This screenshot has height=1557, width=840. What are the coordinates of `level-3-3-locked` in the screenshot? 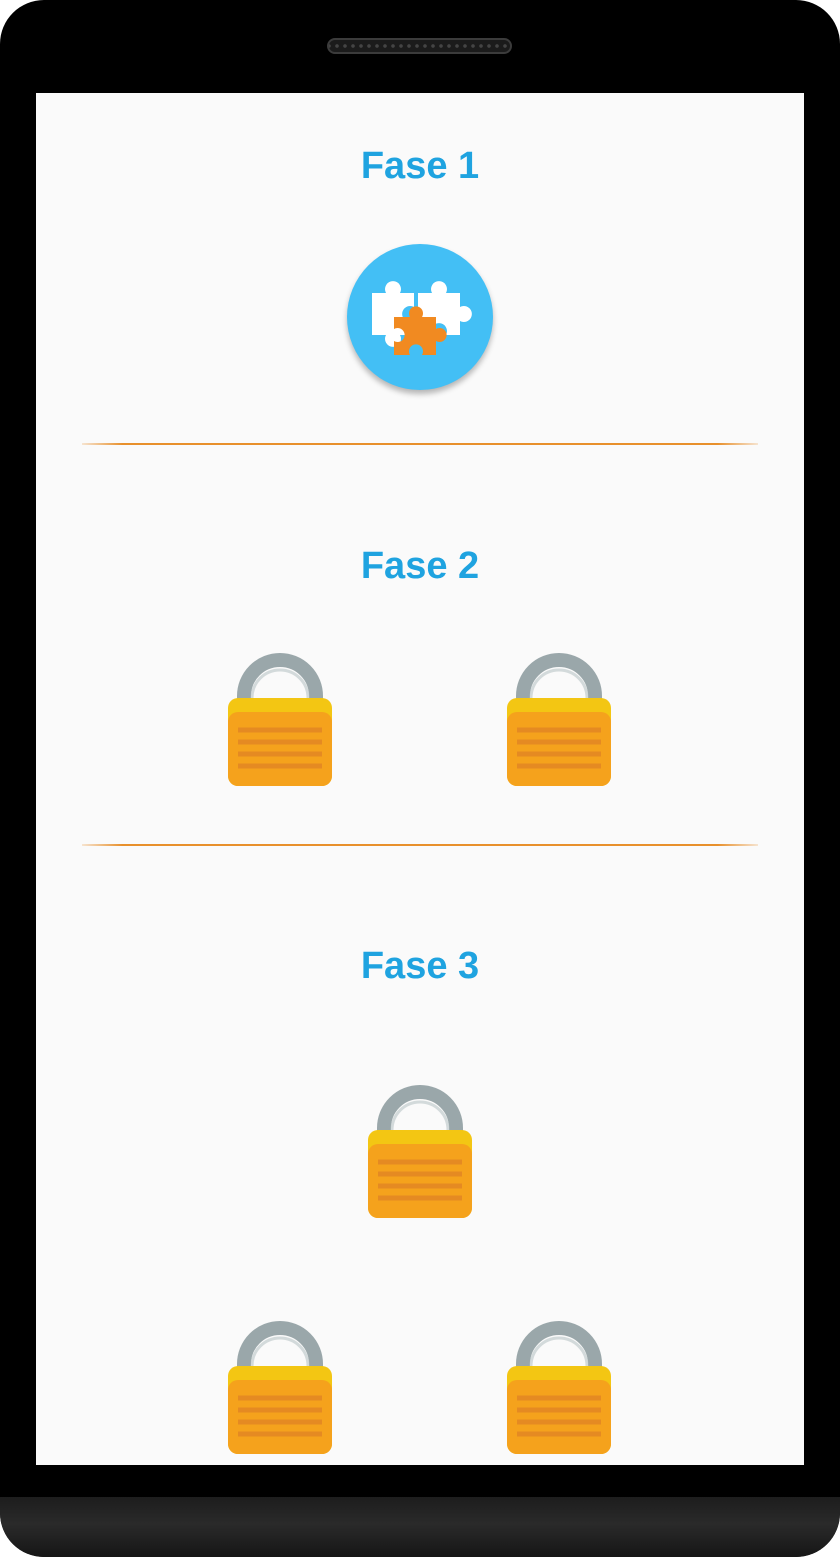 It's located at (559, 1386).